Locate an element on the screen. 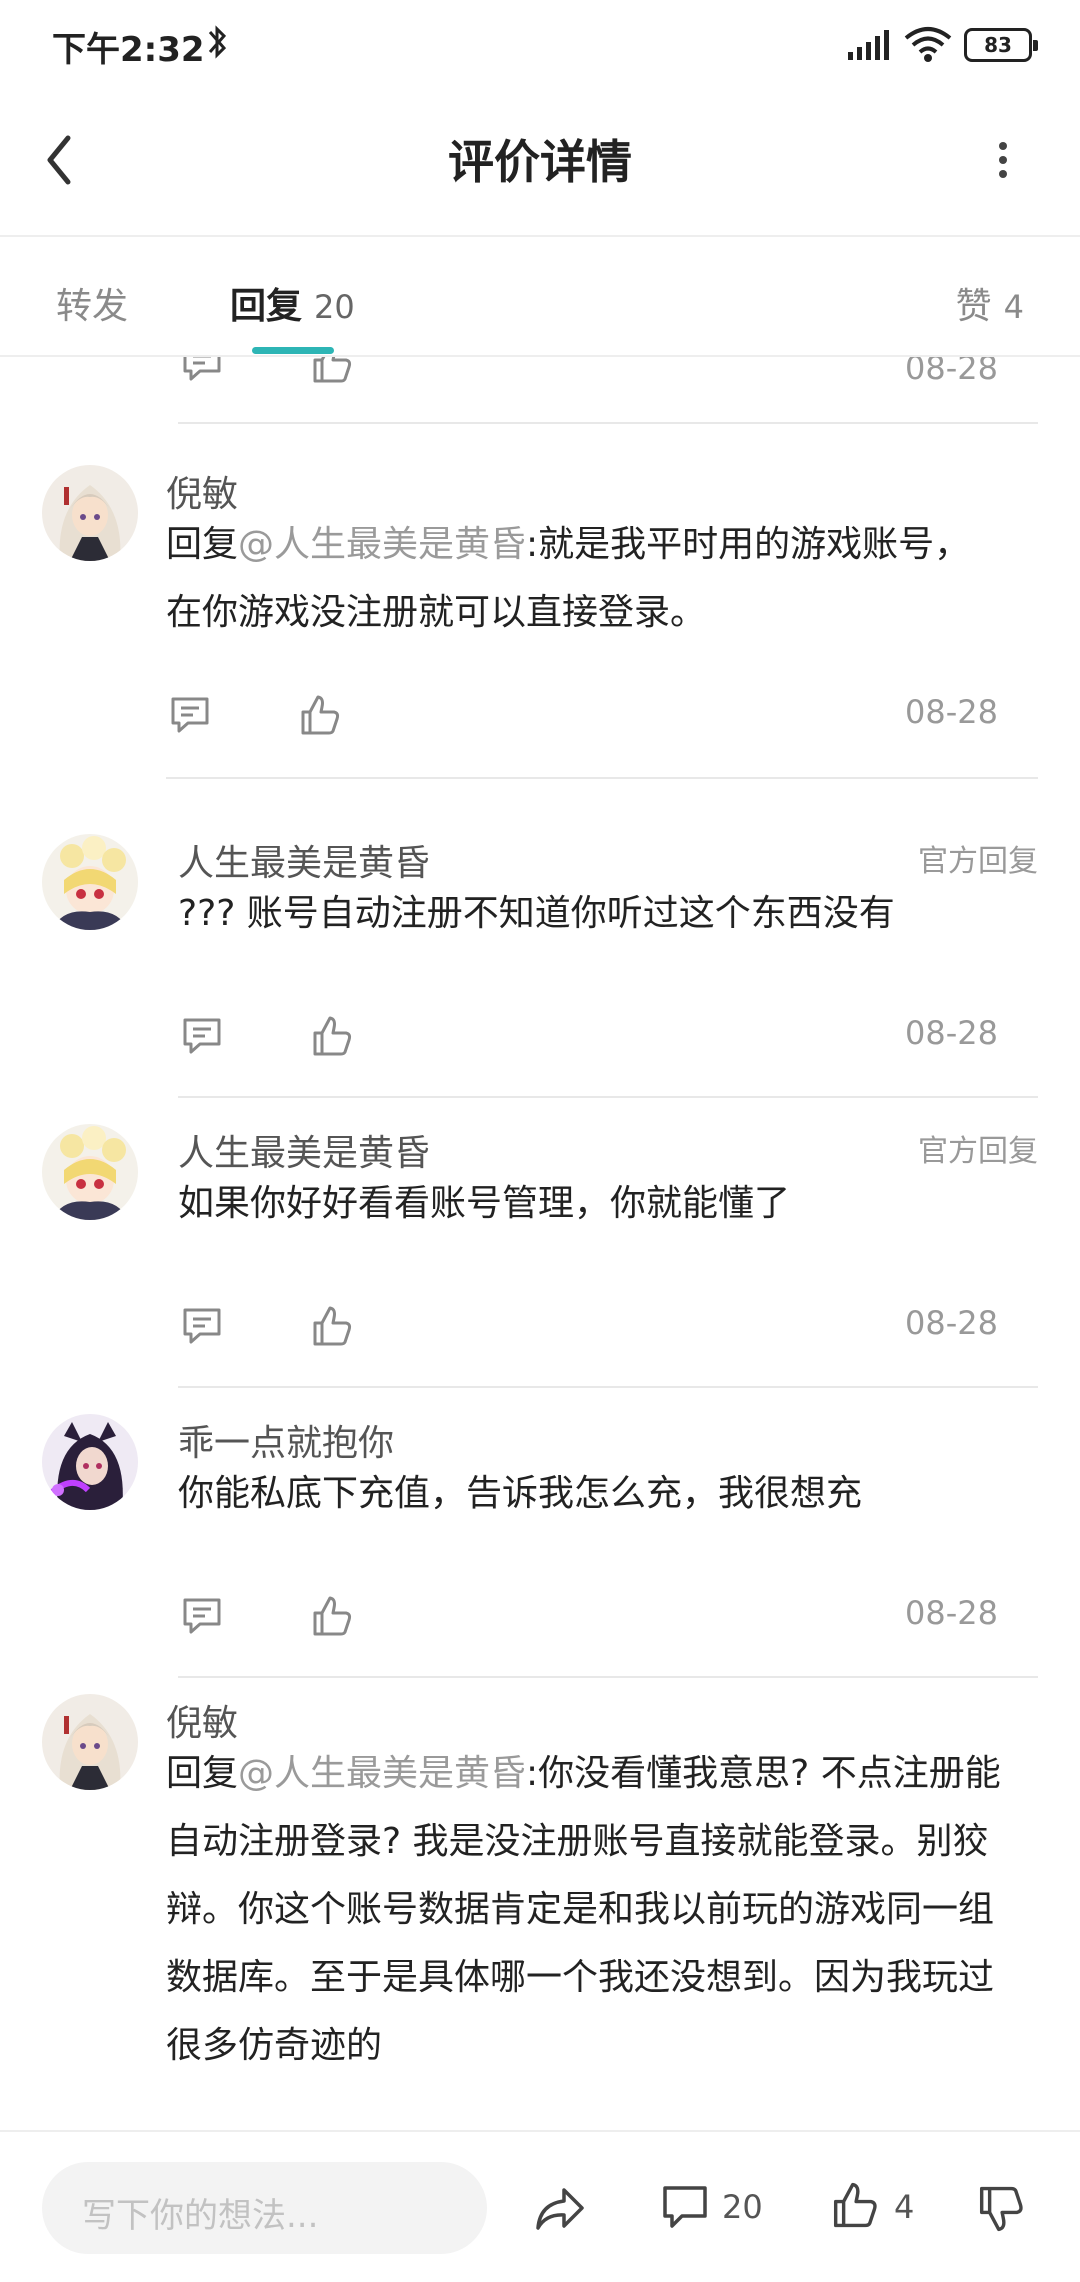  tab-reply-label: 回复 is located at coordinates (266, 306).